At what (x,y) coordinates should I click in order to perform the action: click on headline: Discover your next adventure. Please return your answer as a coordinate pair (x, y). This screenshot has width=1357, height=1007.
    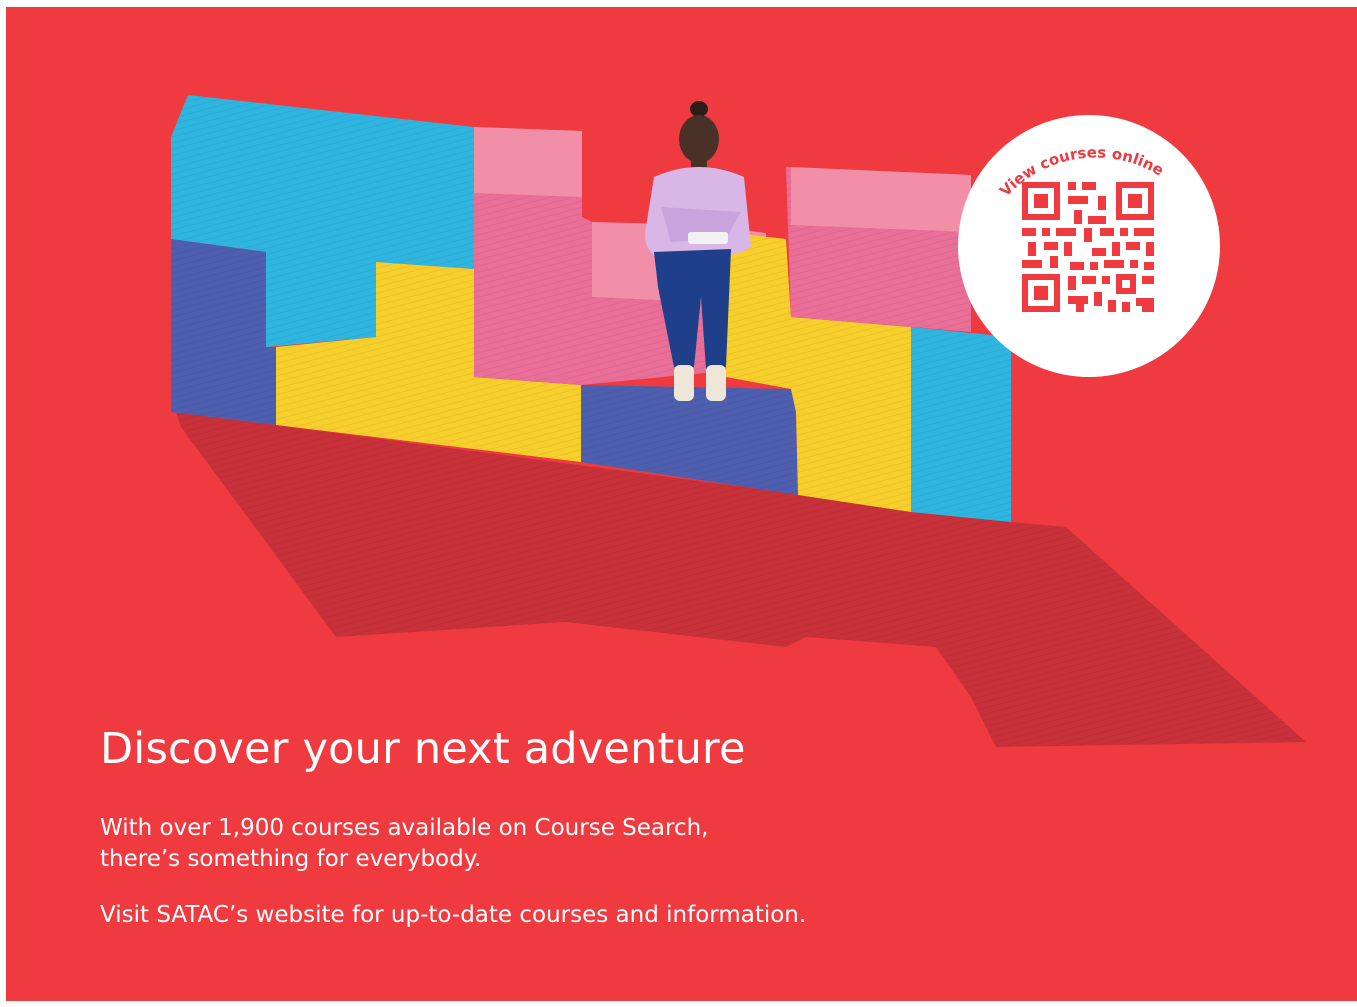
    Looking at the image, I should click on (423, 749).